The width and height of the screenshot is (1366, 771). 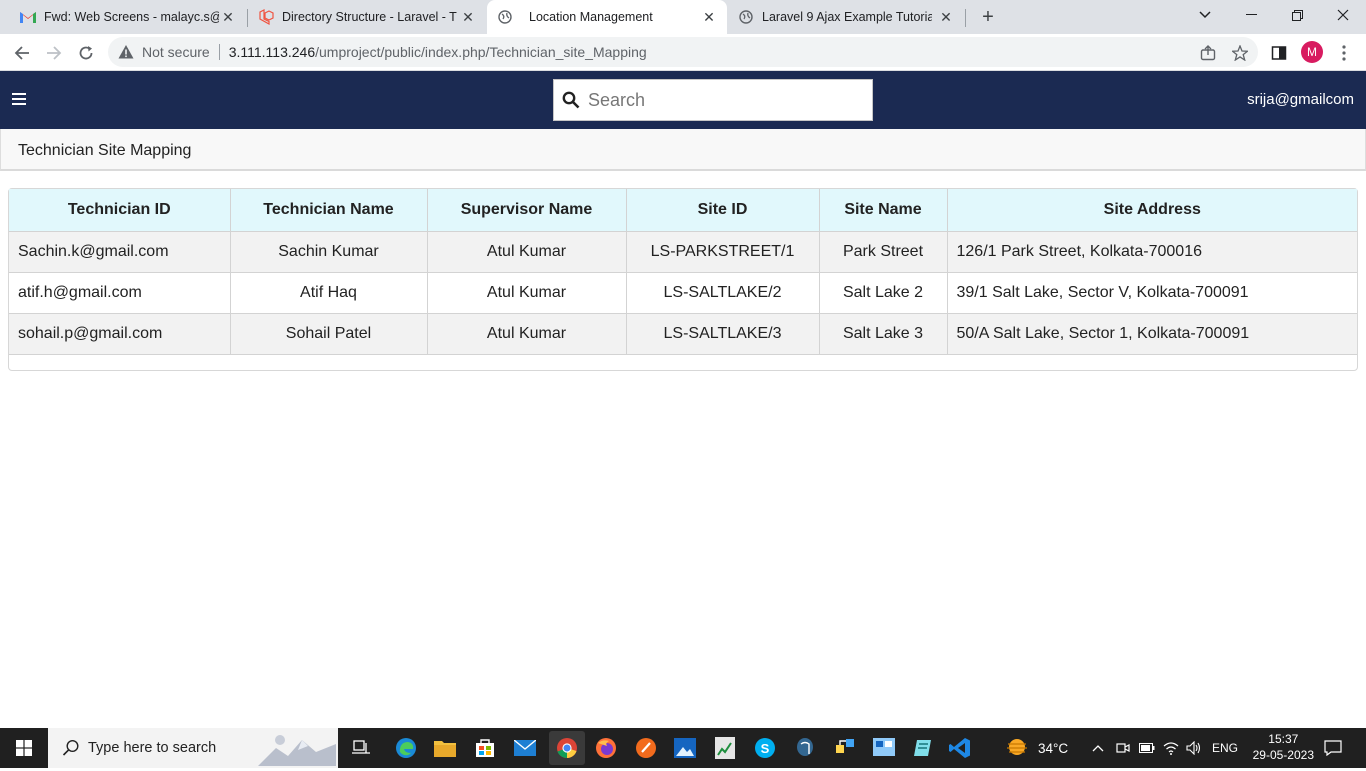 I want to click on divider, so click(x=219, y=52).